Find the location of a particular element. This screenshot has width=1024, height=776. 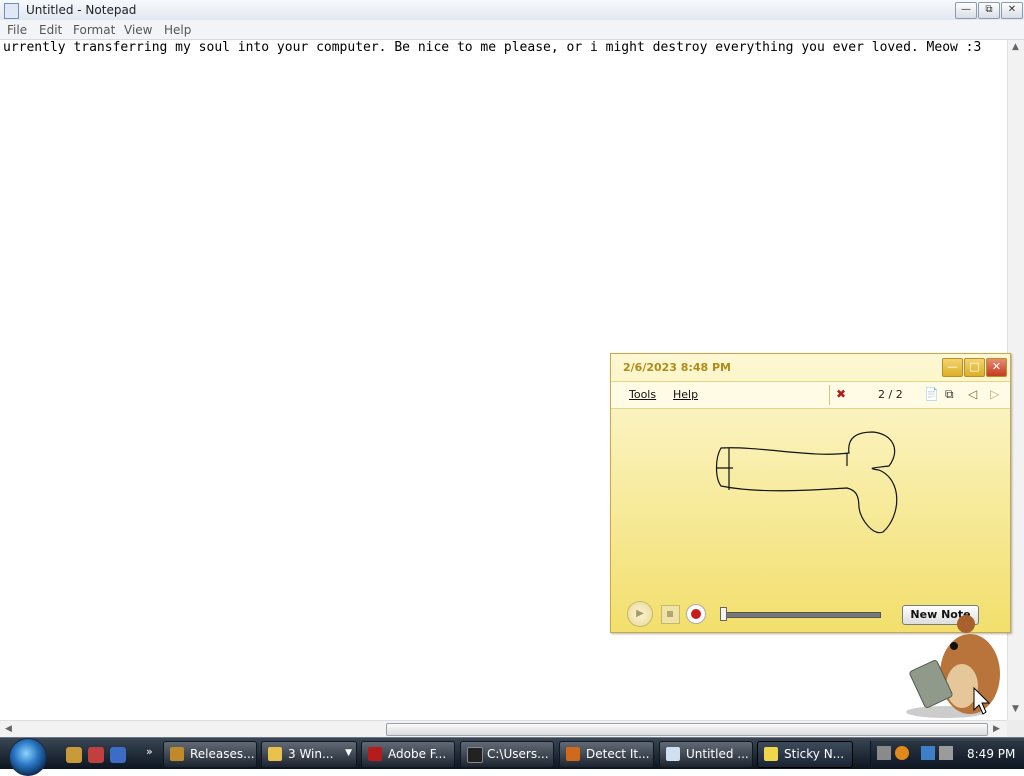

volume-muted-icon is located at coordinates (946, 753).